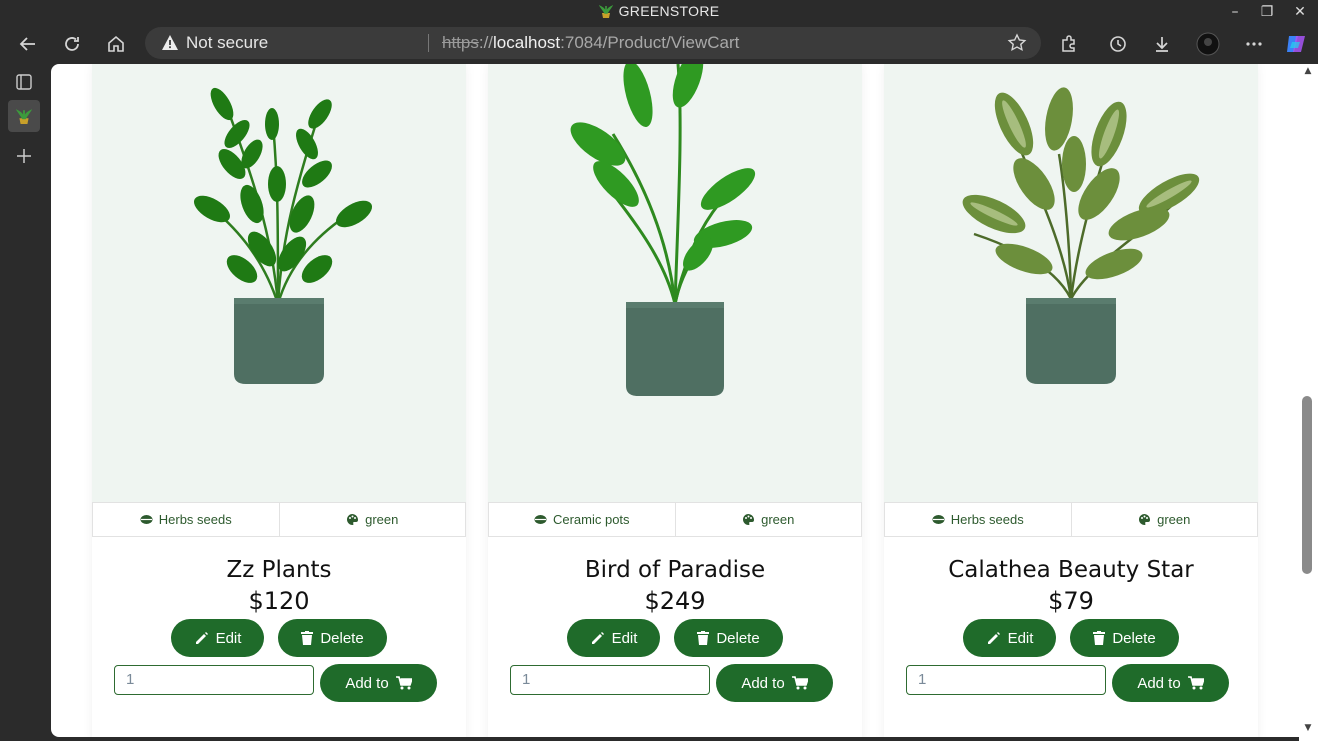 This screenshot has height=741, width=1318. What do you see at coordinates (279, 601) in the screenshot?
I see `product-price: $120` at bounding box center [279, 601].